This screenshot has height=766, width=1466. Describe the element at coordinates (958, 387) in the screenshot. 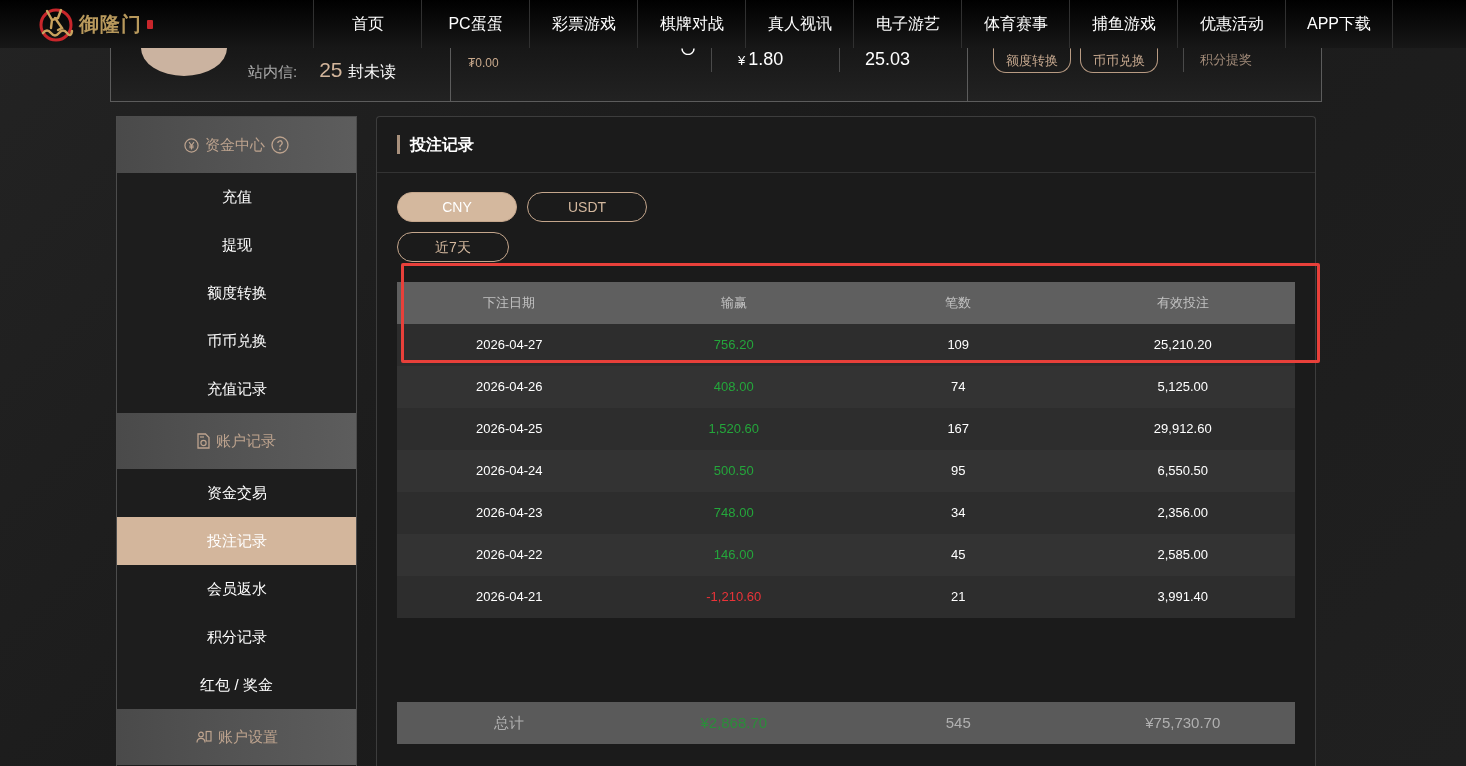

I see `table-cell-text: 74` at that location.